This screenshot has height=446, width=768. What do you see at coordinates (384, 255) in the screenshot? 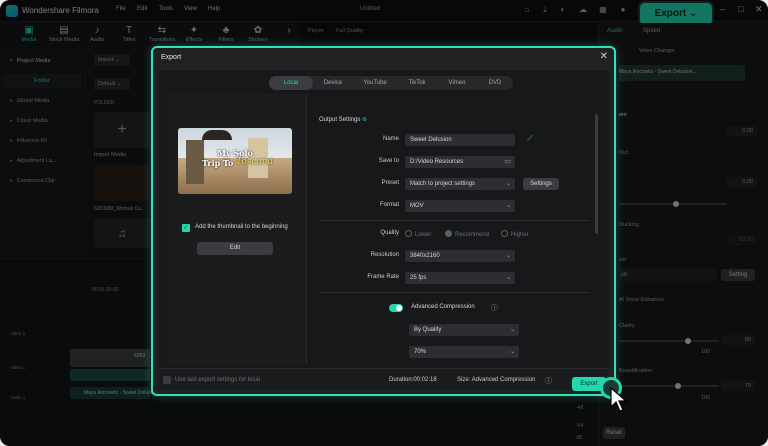
I see `resolution-label: Resolution` at bounding box center [384, 255].